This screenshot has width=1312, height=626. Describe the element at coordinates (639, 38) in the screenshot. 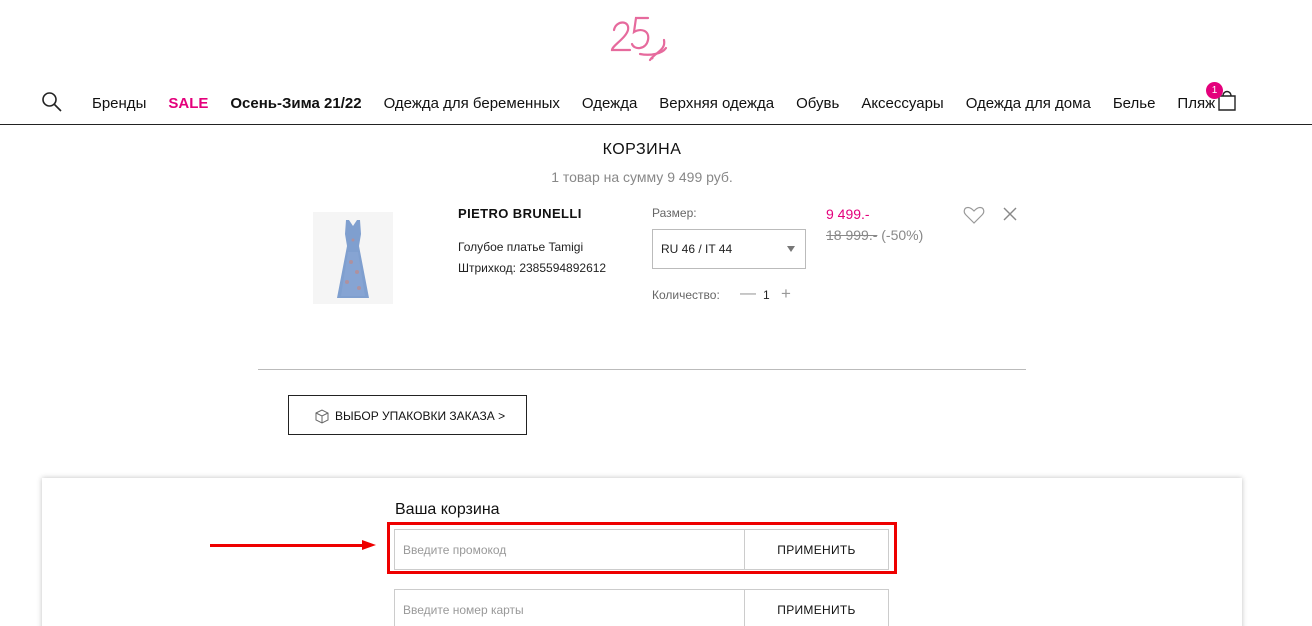

I see `logo-icon` at that location.